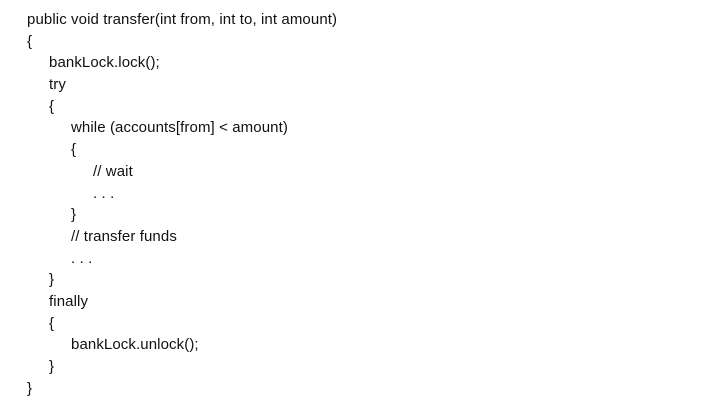 This screenshot has width=719, height=404. What do you see at coordinates (124, 236) in the screenshot?
I see `code-line: // transfer funds` at bounding box center [124, 236].